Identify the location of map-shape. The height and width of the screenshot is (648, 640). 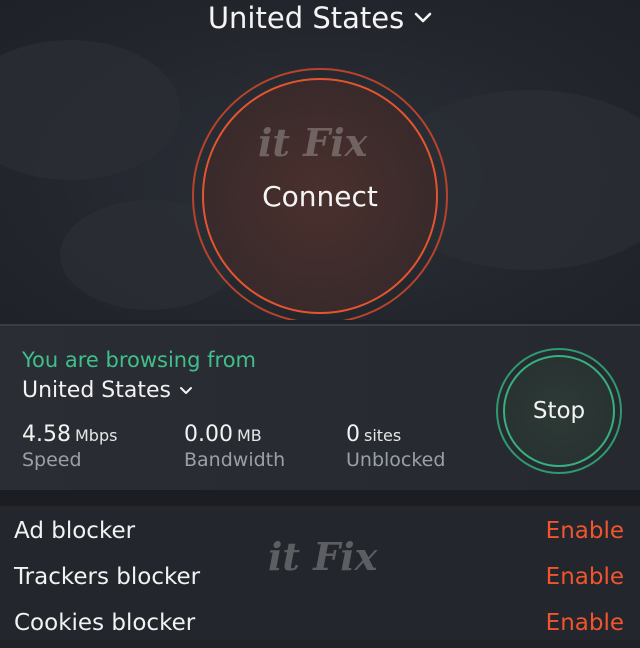
(90, 110).